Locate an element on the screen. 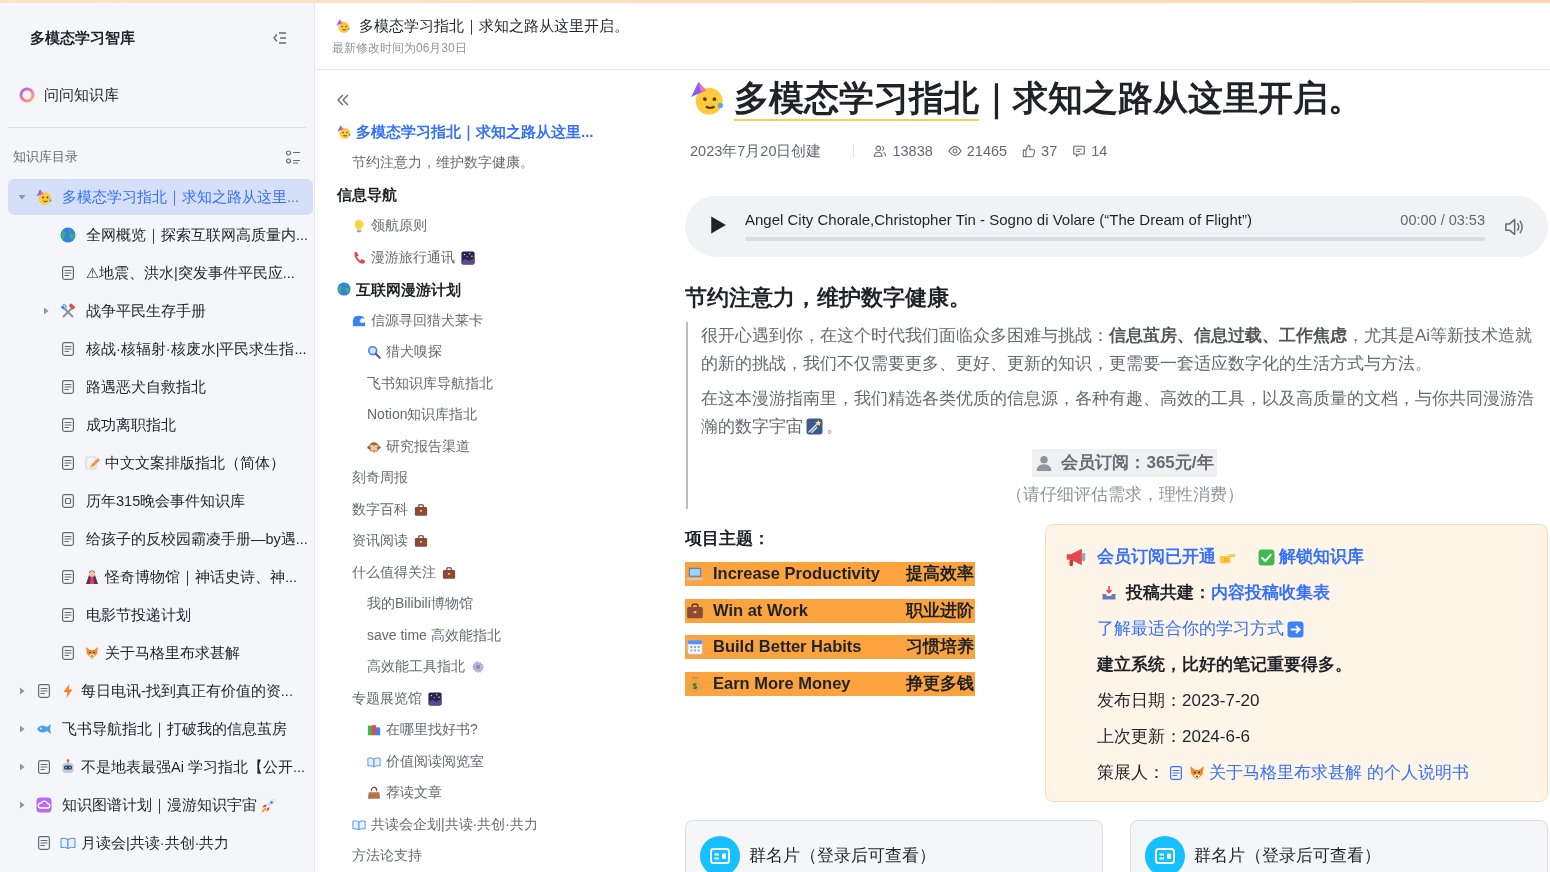 This screenshot has height=872, width=1550. tree-item: 路遇恶犬自救指北 is located at coordinates (160, 387).